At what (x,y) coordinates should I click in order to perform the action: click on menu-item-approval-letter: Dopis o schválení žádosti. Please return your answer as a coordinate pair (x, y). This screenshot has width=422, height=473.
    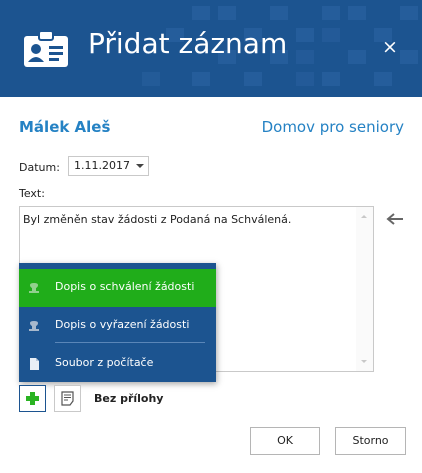
    Looking at the image, I should click on (117, 288).